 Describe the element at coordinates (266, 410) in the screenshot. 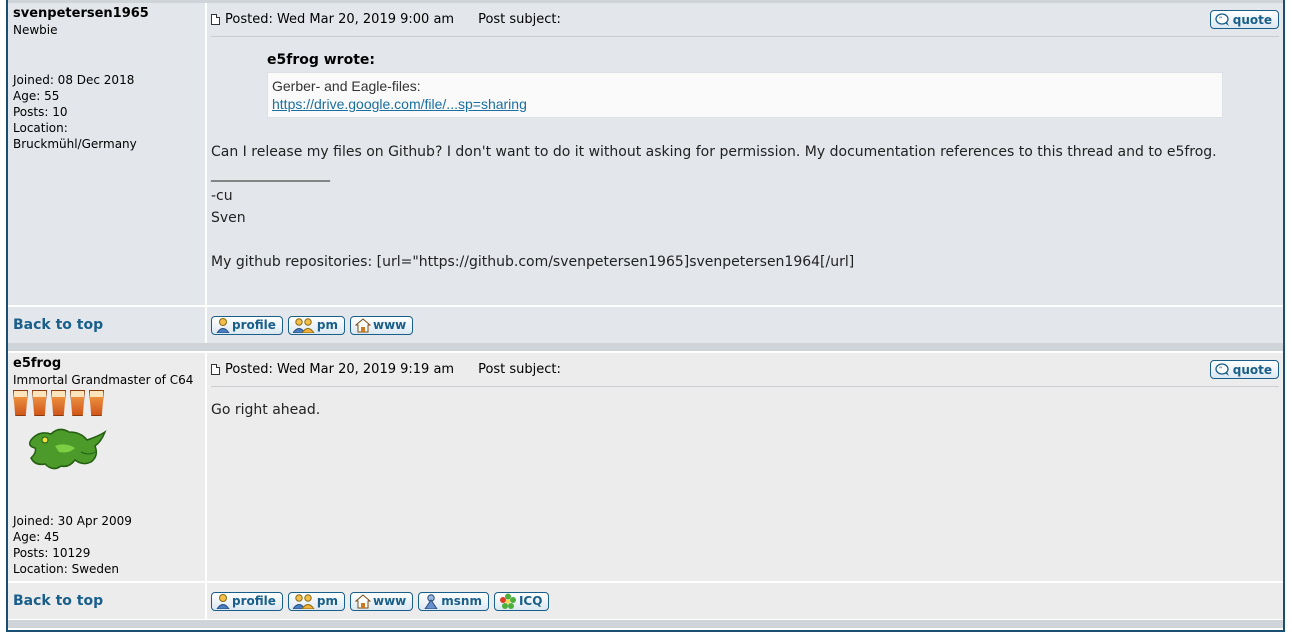

I see `post-body-text: Go right ahead.` at that location.